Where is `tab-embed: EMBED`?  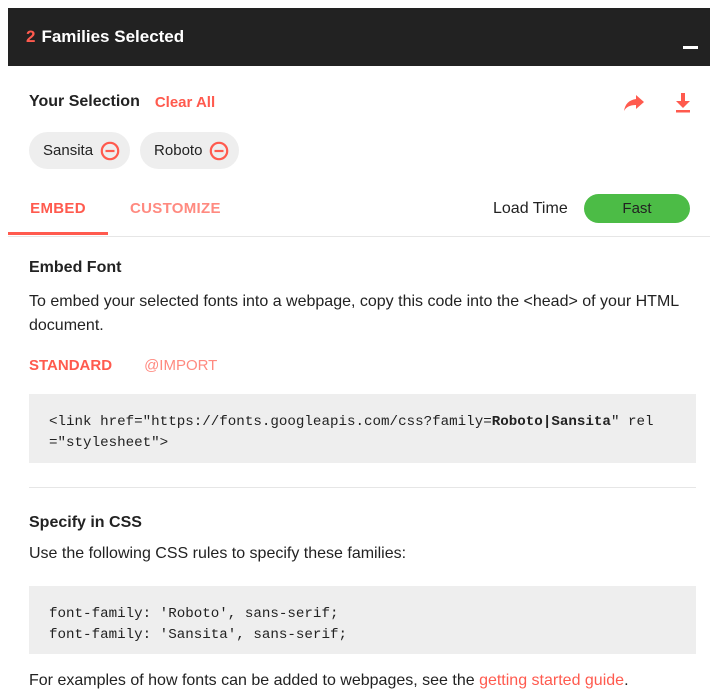 tab-embed: EMBED is located at coordinates (58, 208).